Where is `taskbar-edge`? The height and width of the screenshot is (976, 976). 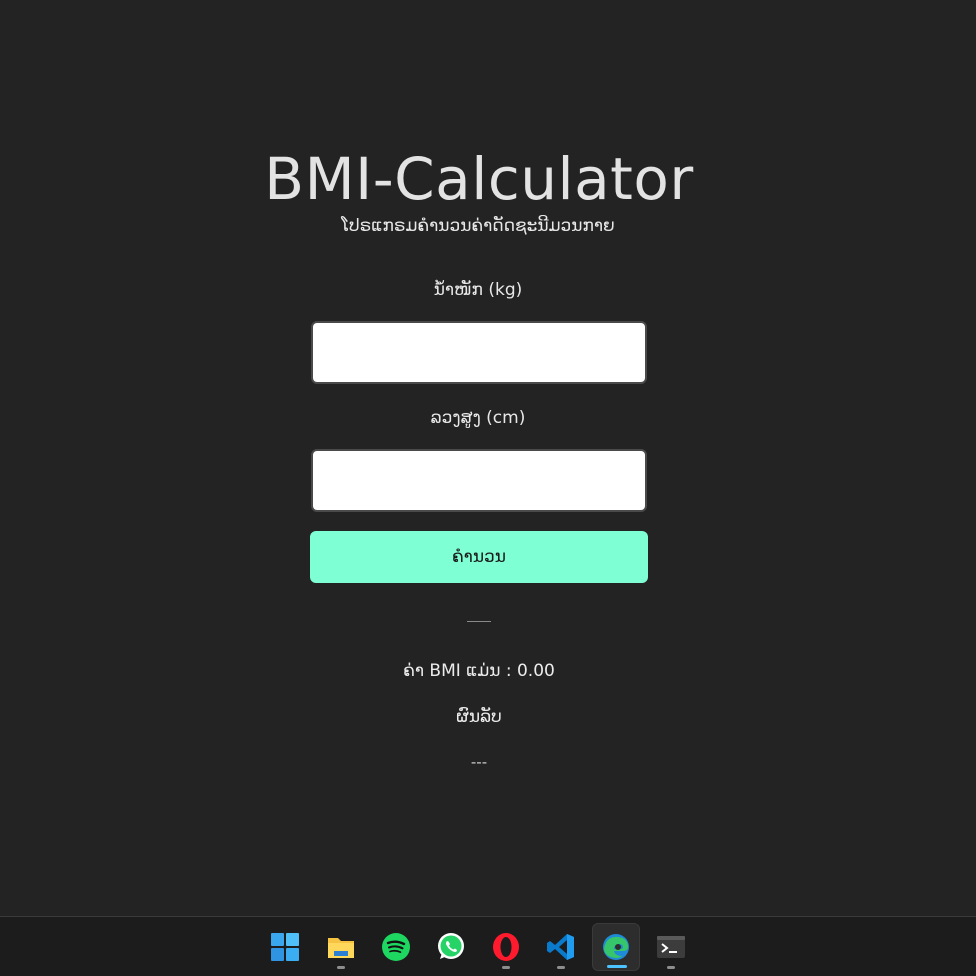 taskbar-edge is located at coordinates (616, 947).